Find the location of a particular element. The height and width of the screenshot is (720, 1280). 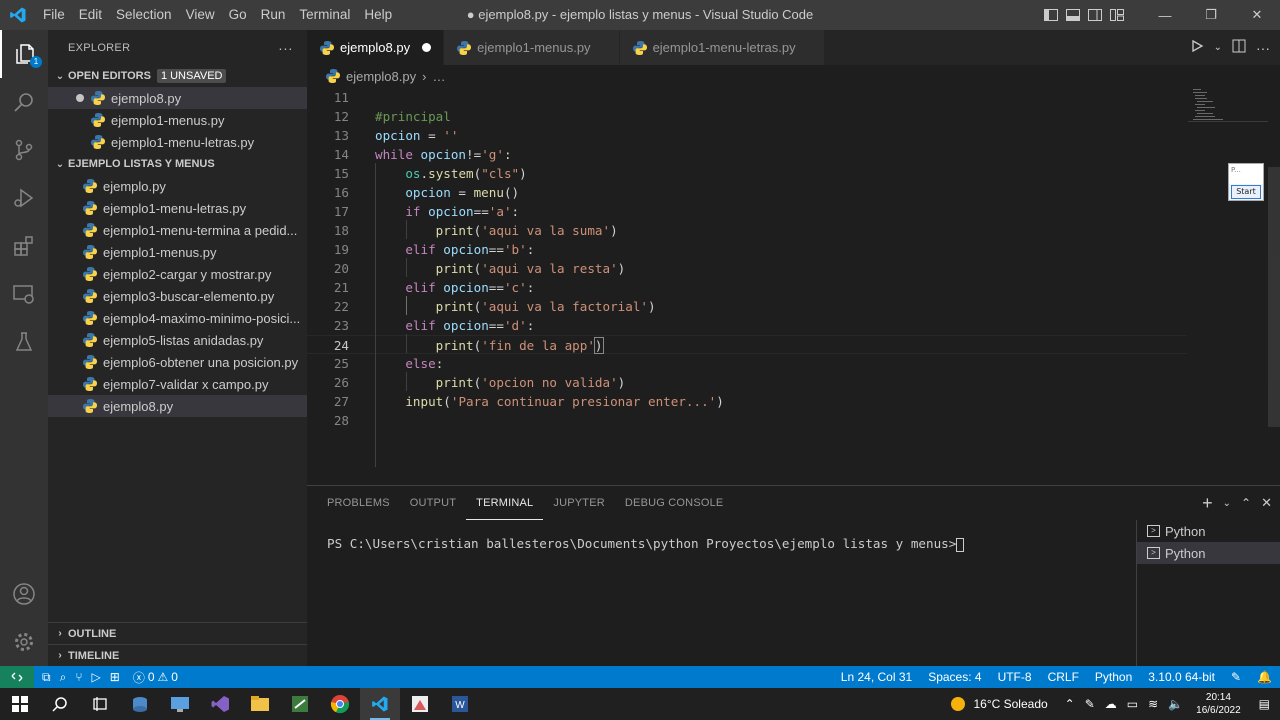

file-tree-item: ejemplo1-menus.py is located at coordinates (177, 252).